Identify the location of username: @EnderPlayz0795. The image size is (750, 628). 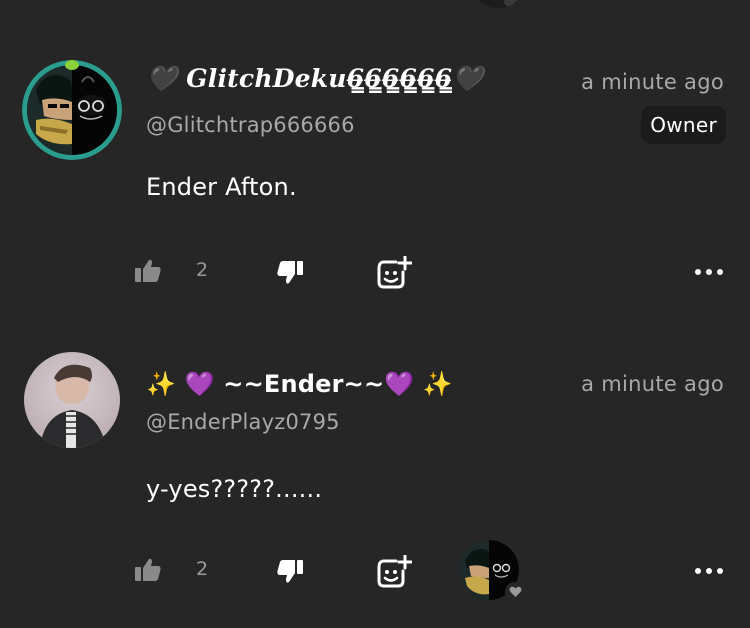
(243, 422).